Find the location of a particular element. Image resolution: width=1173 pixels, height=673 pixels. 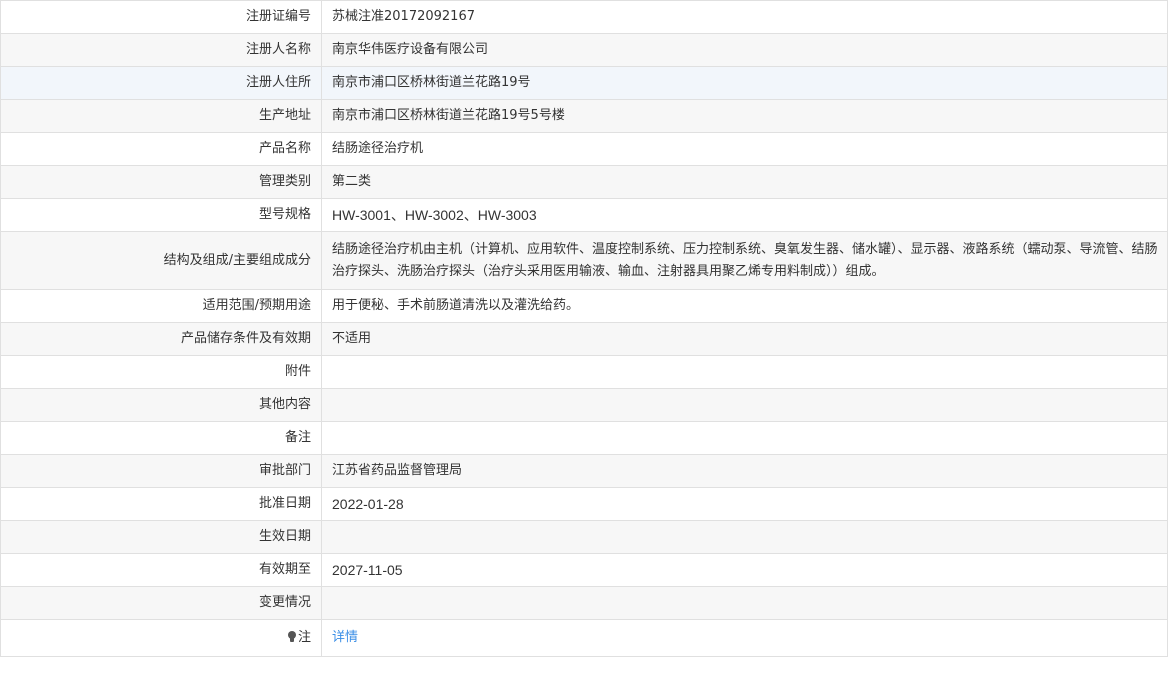

details-link: 详情 is located at coordinates (345, 637).